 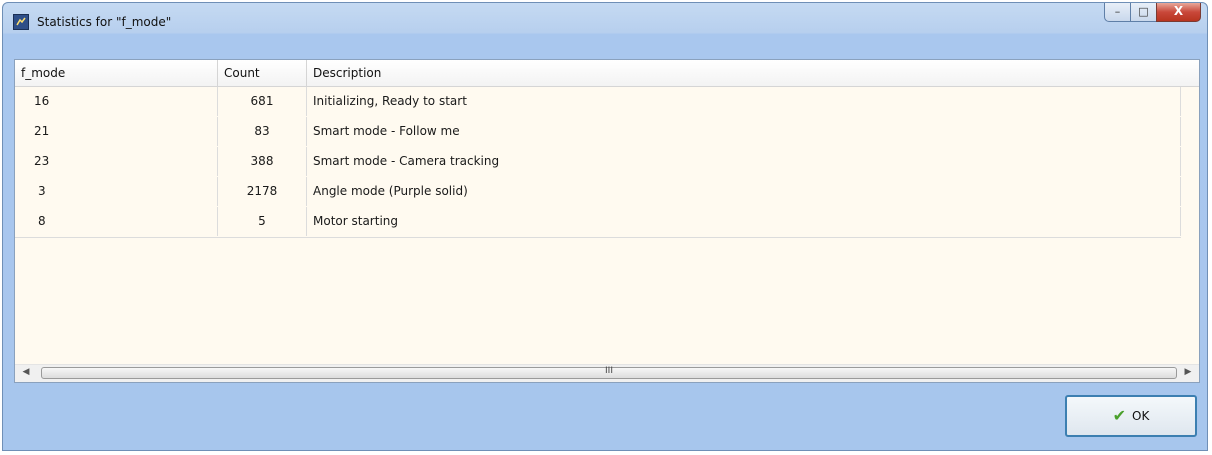 I want to click on cell-description: Motor starting, so click(x=744, y=221).